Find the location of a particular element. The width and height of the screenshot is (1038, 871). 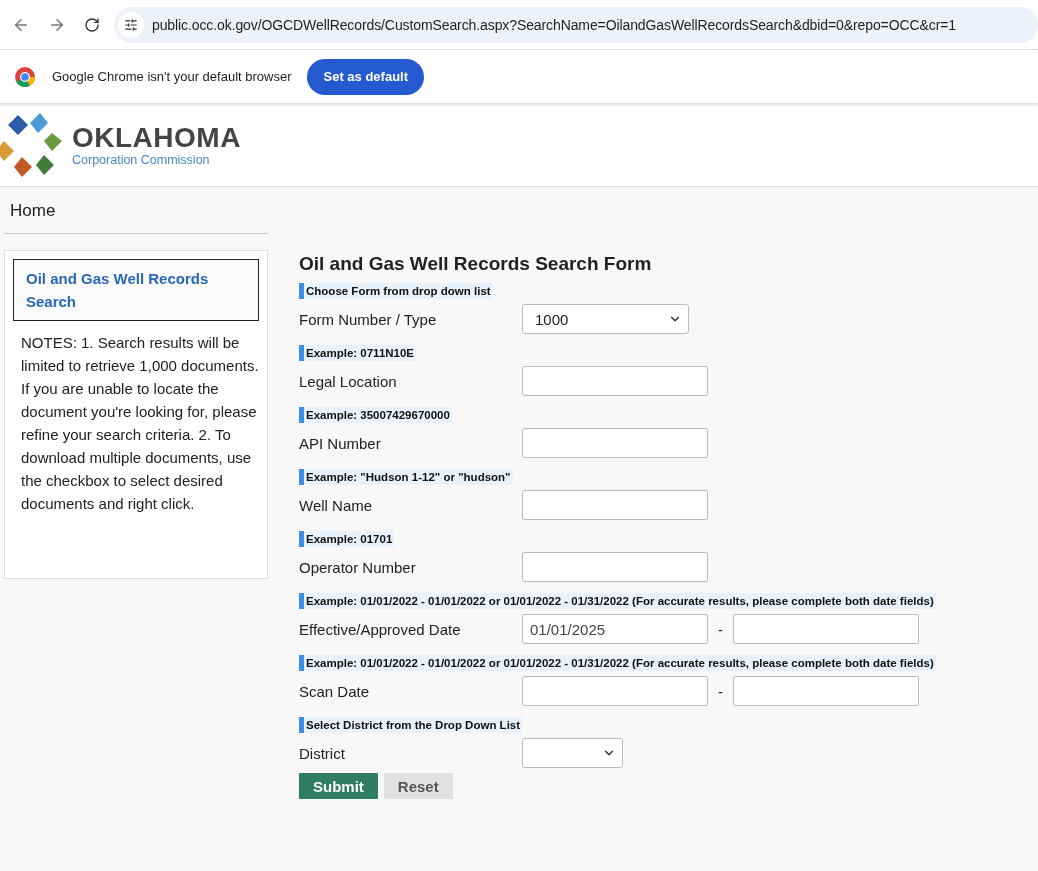

field-hint: Choose Form from drop down list is located at coordinates (396, 291).